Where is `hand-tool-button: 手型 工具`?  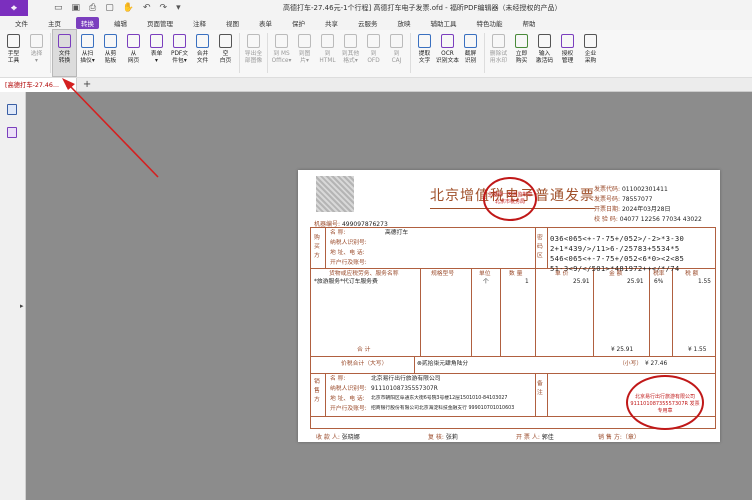 hand-tool-button: 手型 工具 is located at coordinates (13, 53).